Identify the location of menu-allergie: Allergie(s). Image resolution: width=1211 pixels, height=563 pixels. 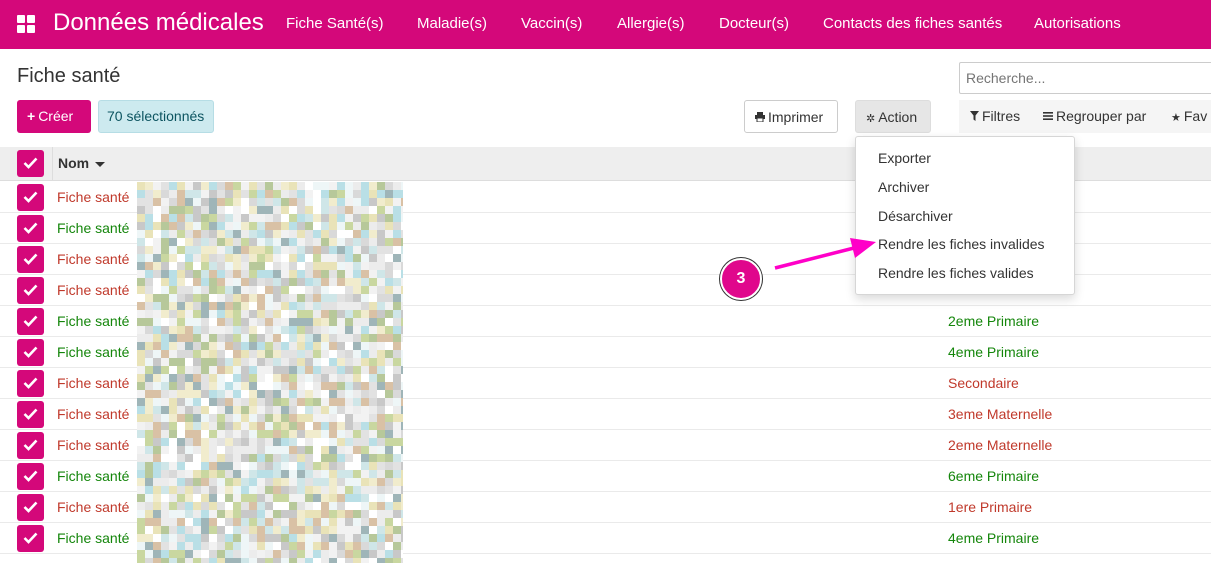
(651, 23).